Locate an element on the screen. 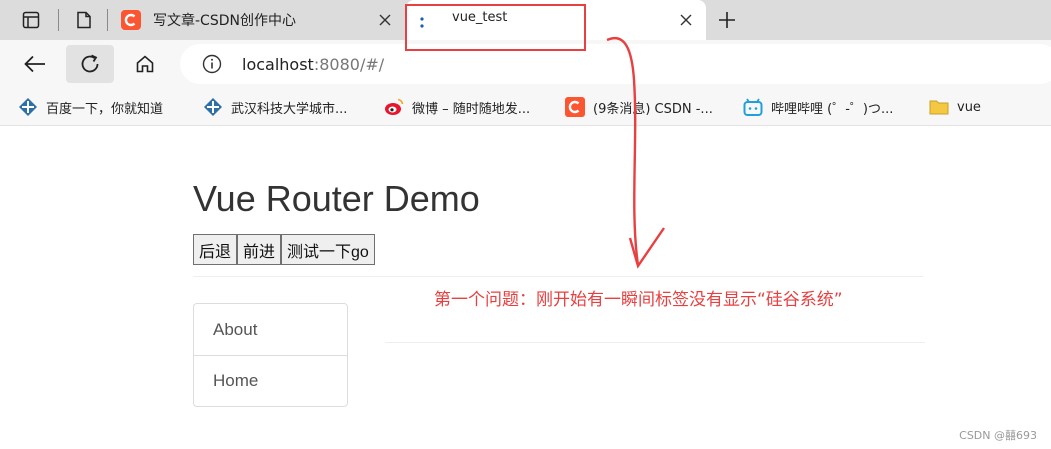 This screenshot has height=449, width=1051. reload-button is located at coordinates (90, 64).